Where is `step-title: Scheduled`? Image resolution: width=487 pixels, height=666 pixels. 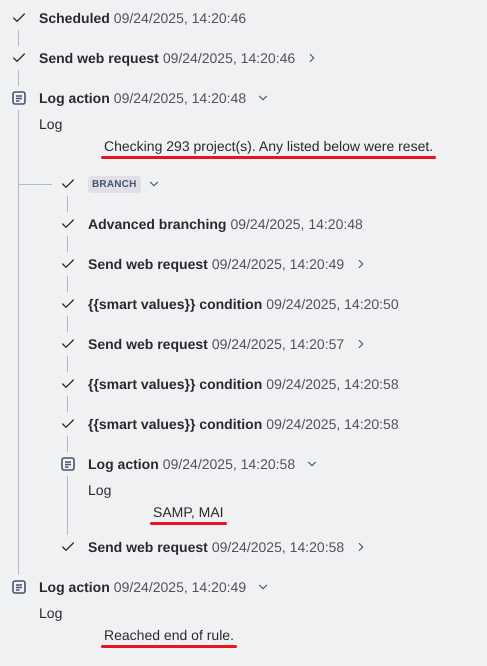
step-title: Scheduled is located at coordinates (74, 18).